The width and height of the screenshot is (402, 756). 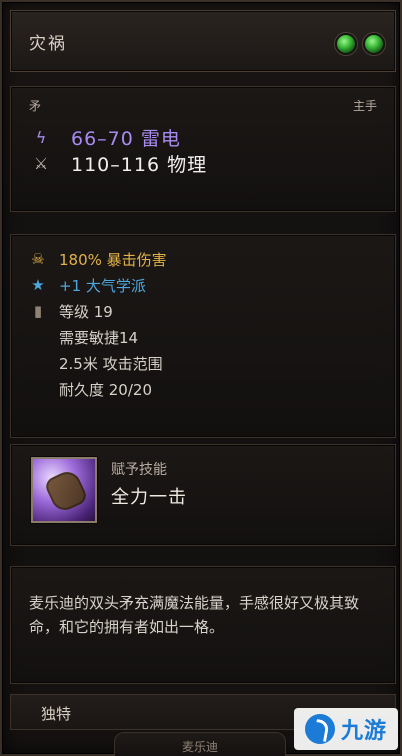 What do you see at coordinates (35, 106) in the screenshot?
I see `weapon-type: 矛` at bounding box center [35, 106].